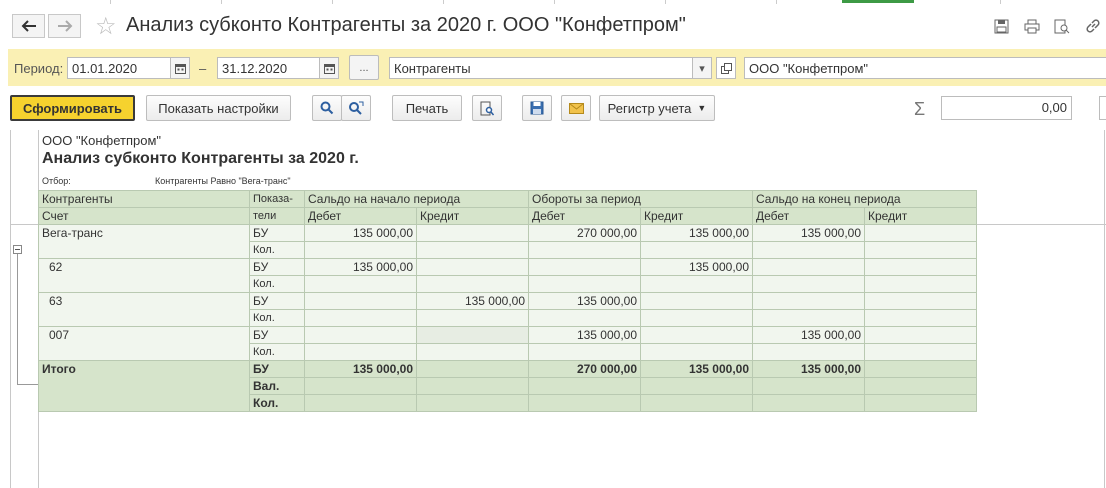 Image resolution: width=1106 pixels, height=488 pixels. What do you see at coordinates (472, 301) in the screenshot?
I see `cell-opening-credit: 135 000,00` at bounding box center [472, 301].